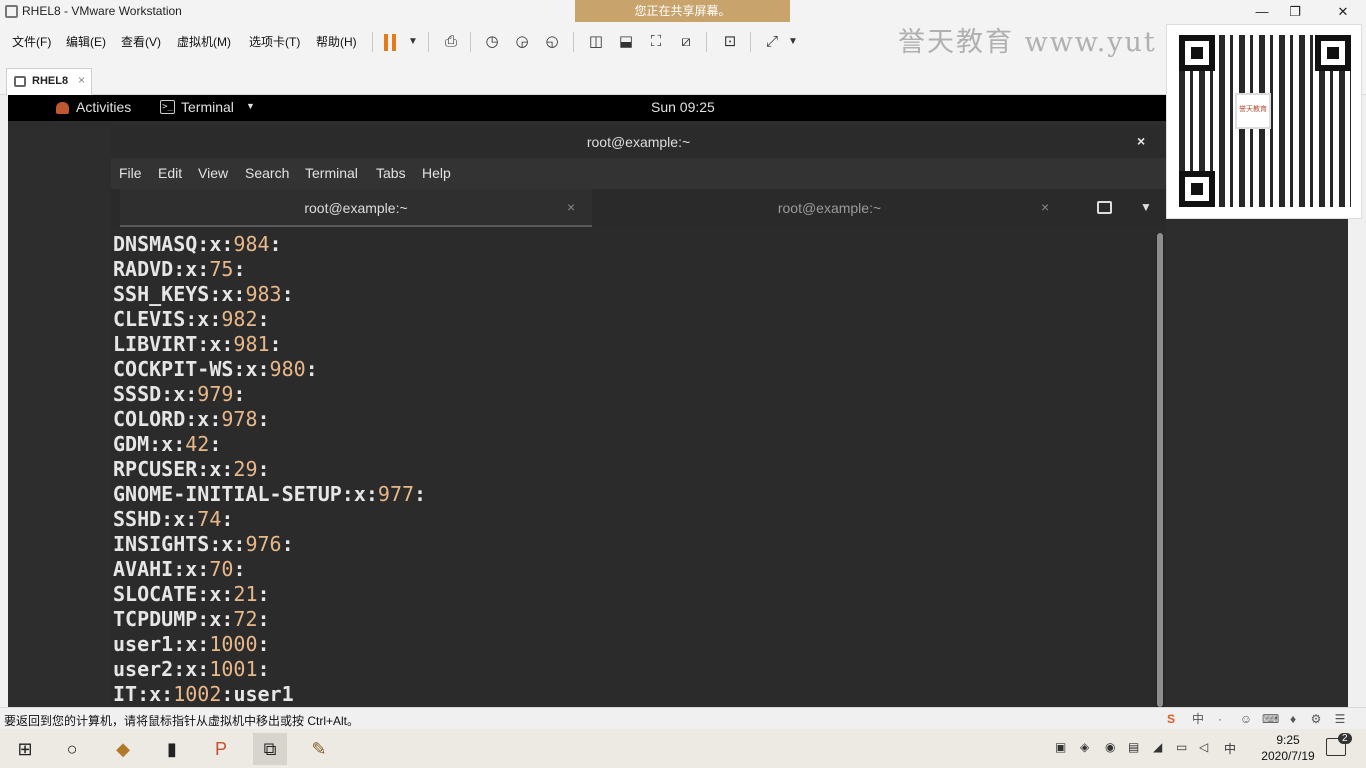 Image resolution: width=1366 pixels, height=768 pixels. I want to click on terminal-line: INSIGHTS:x:976:, so click(203, 544).